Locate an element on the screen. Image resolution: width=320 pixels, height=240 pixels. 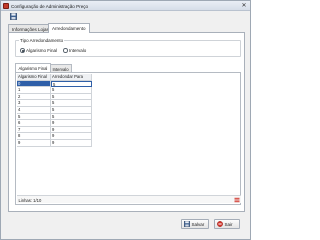
subtab-intervalo: Intervalo is located at coordinates (61, 68).